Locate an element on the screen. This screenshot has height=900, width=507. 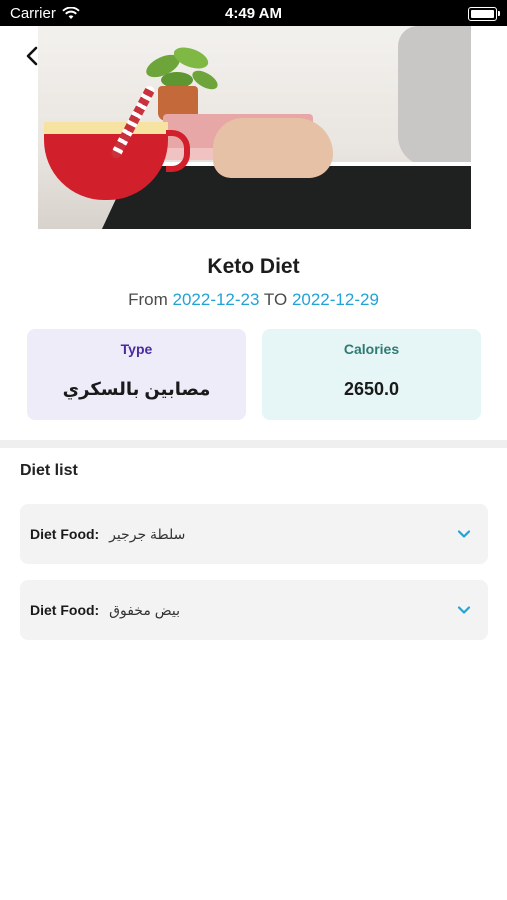
diet-list-item: Diet Food: بيض مخفوق is located at coordinates (254, 610).